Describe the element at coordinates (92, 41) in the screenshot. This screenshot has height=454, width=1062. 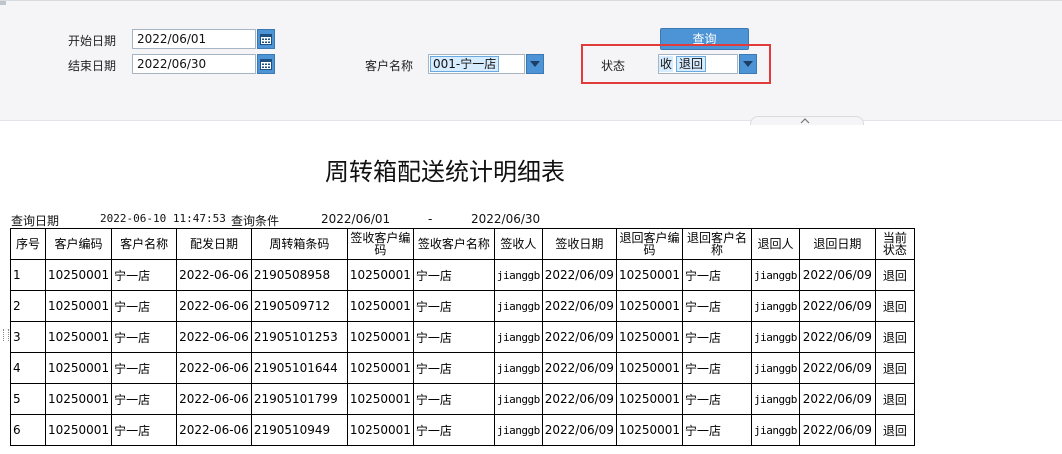
I see `start-date-label: 开始日期` at that location.